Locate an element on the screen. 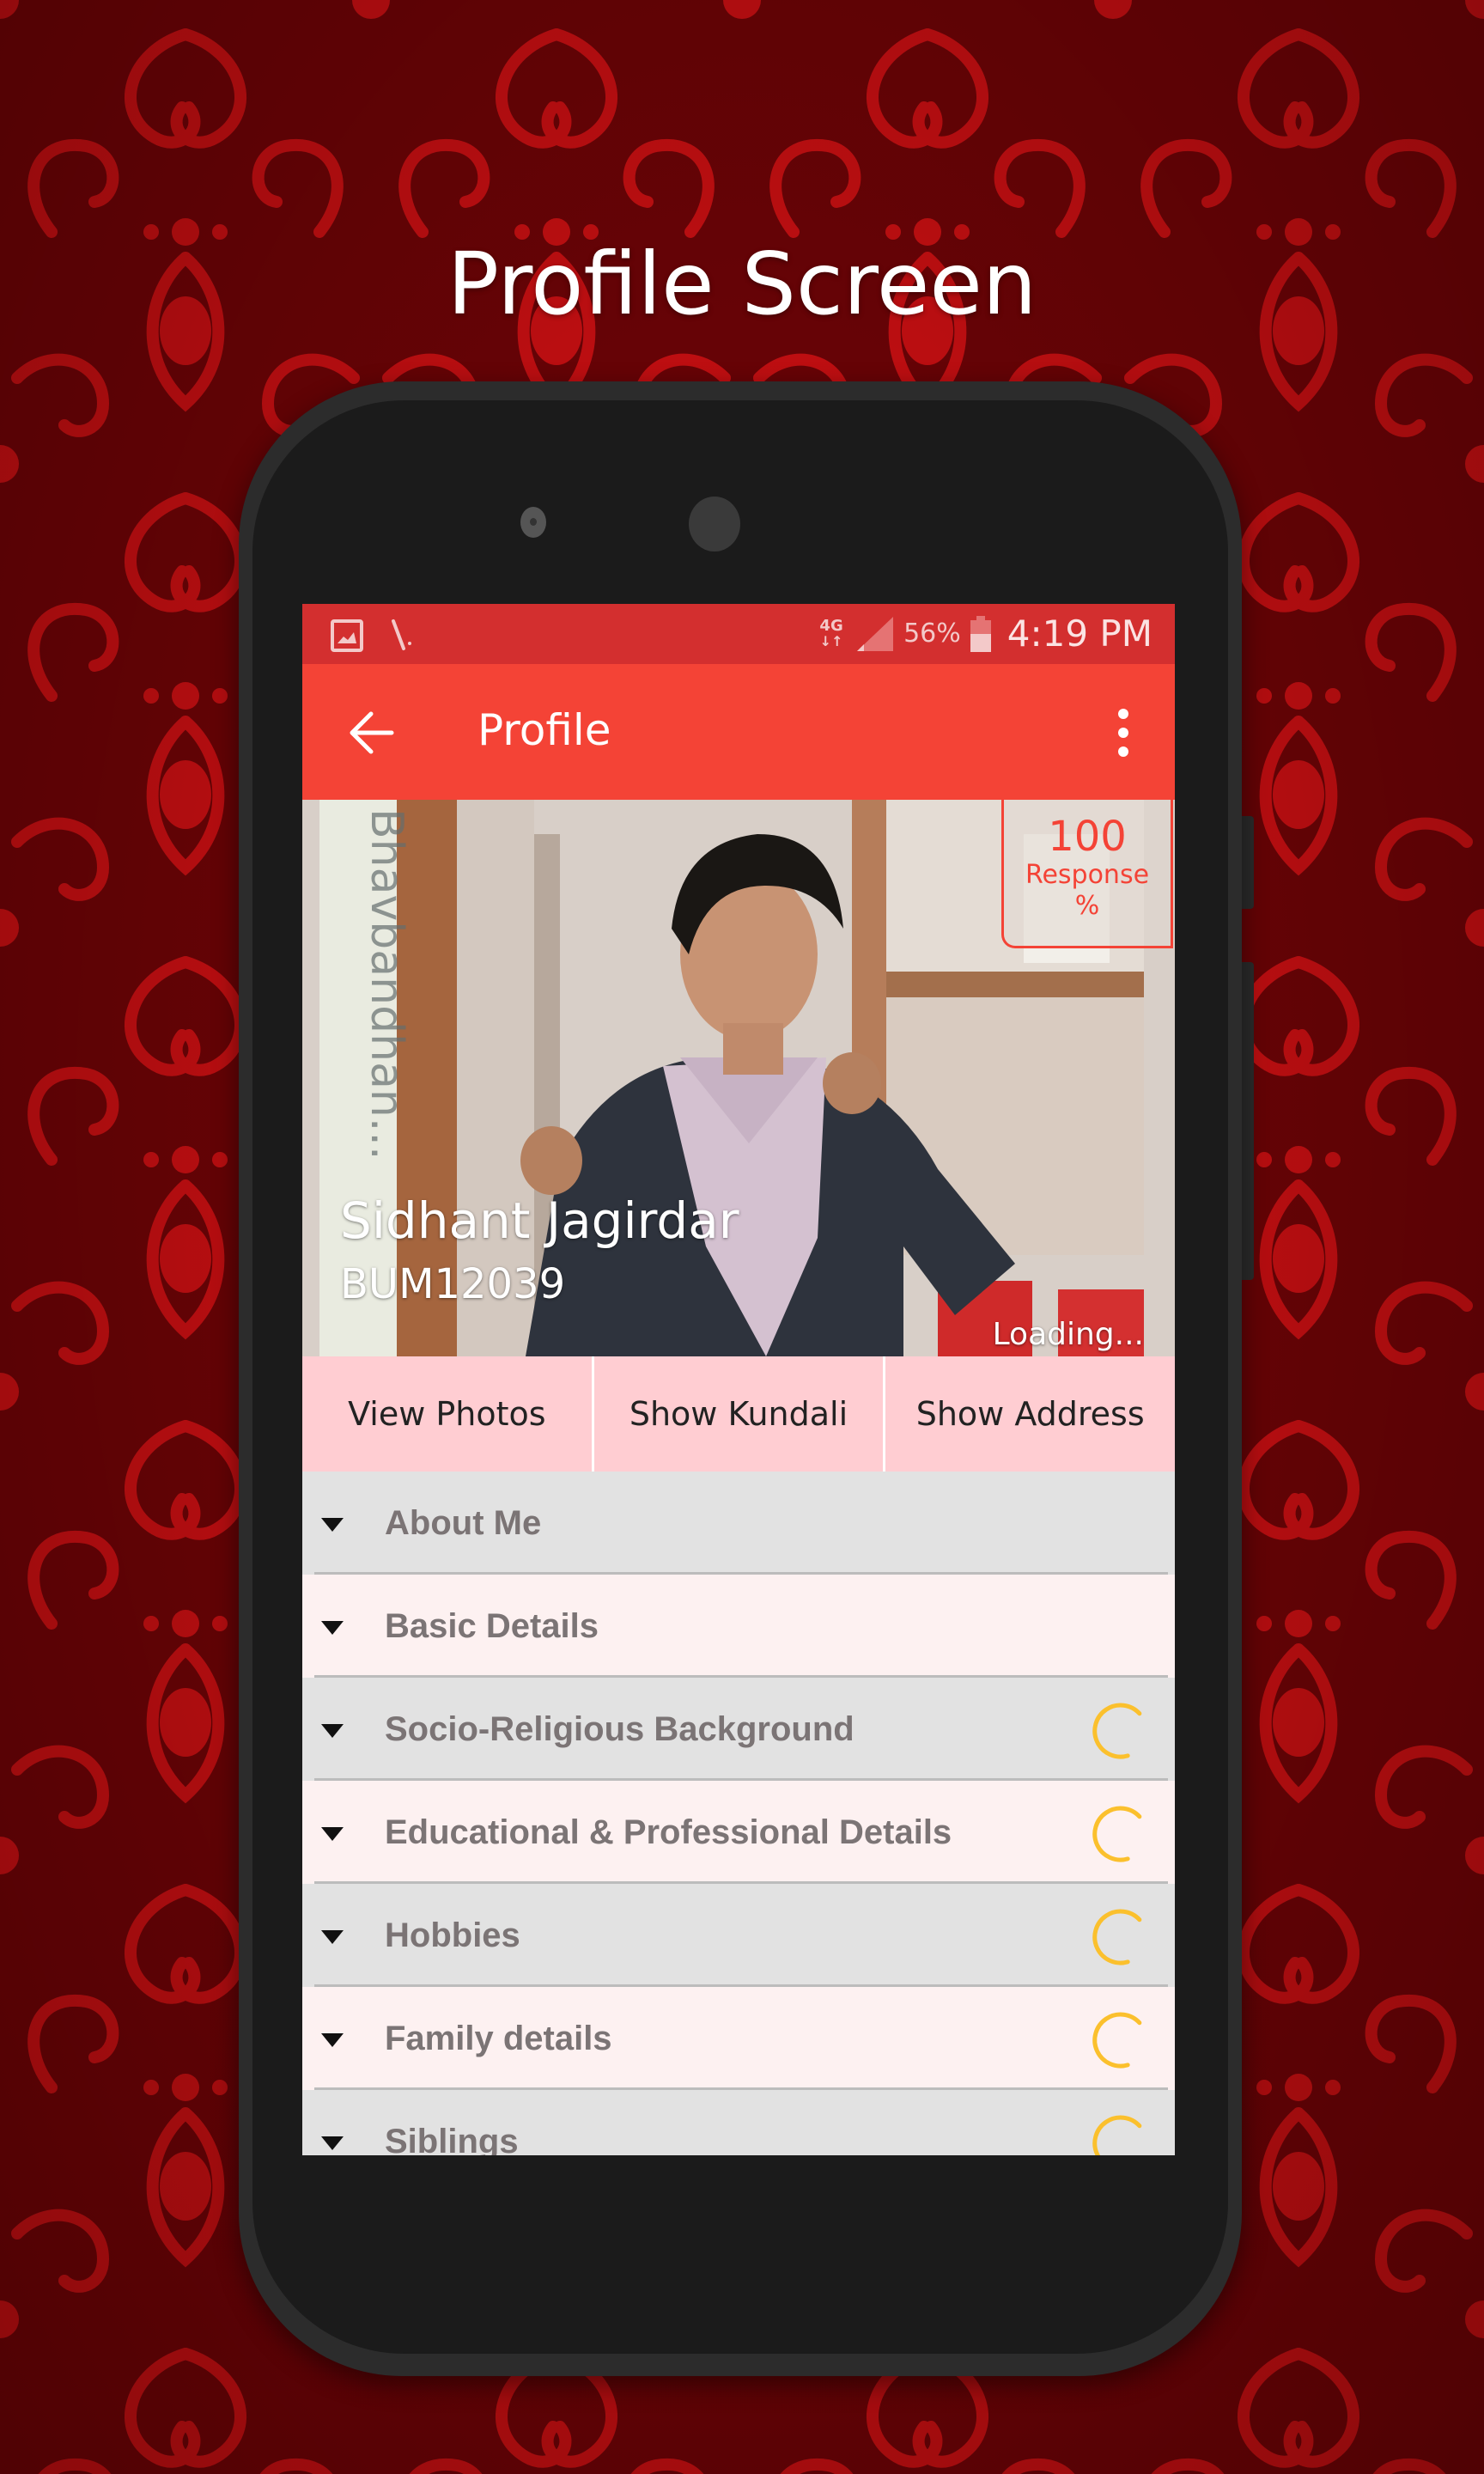 This screenshot has height=2474, width=1484. response-label: Response is located at coordinates (1087, 875).